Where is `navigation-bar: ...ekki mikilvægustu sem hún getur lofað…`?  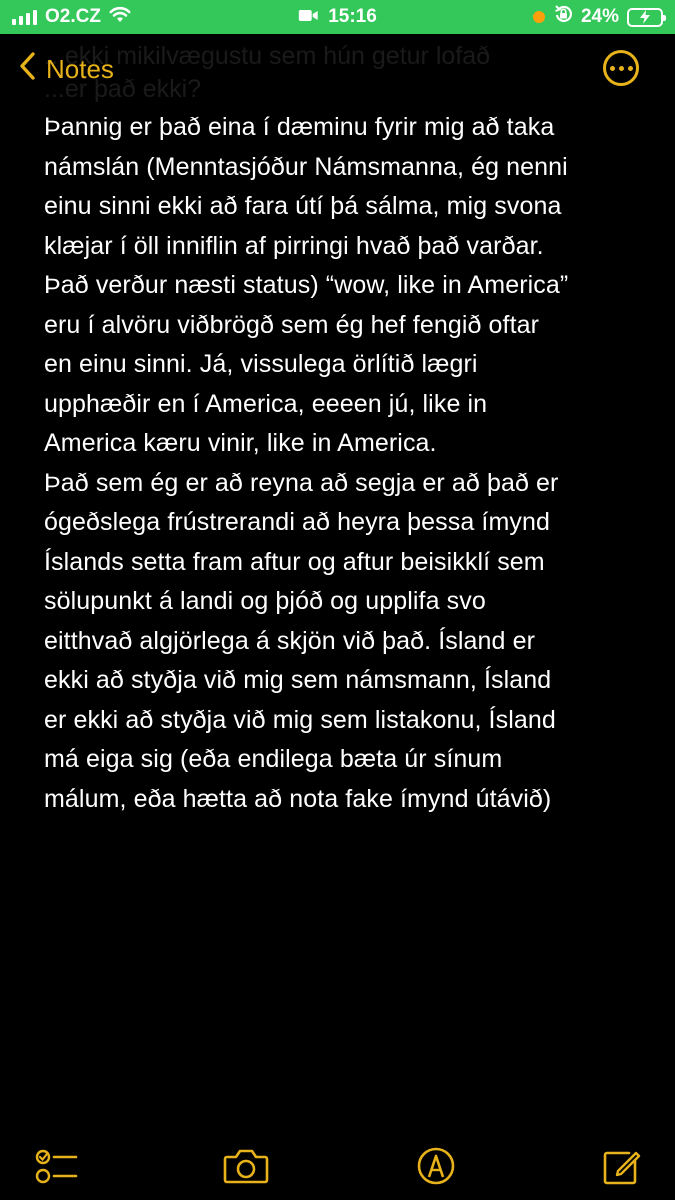 navigation-bar: ...ekki mikilvægustu sem hún getur lofað… is located at coordinates (337, 70).